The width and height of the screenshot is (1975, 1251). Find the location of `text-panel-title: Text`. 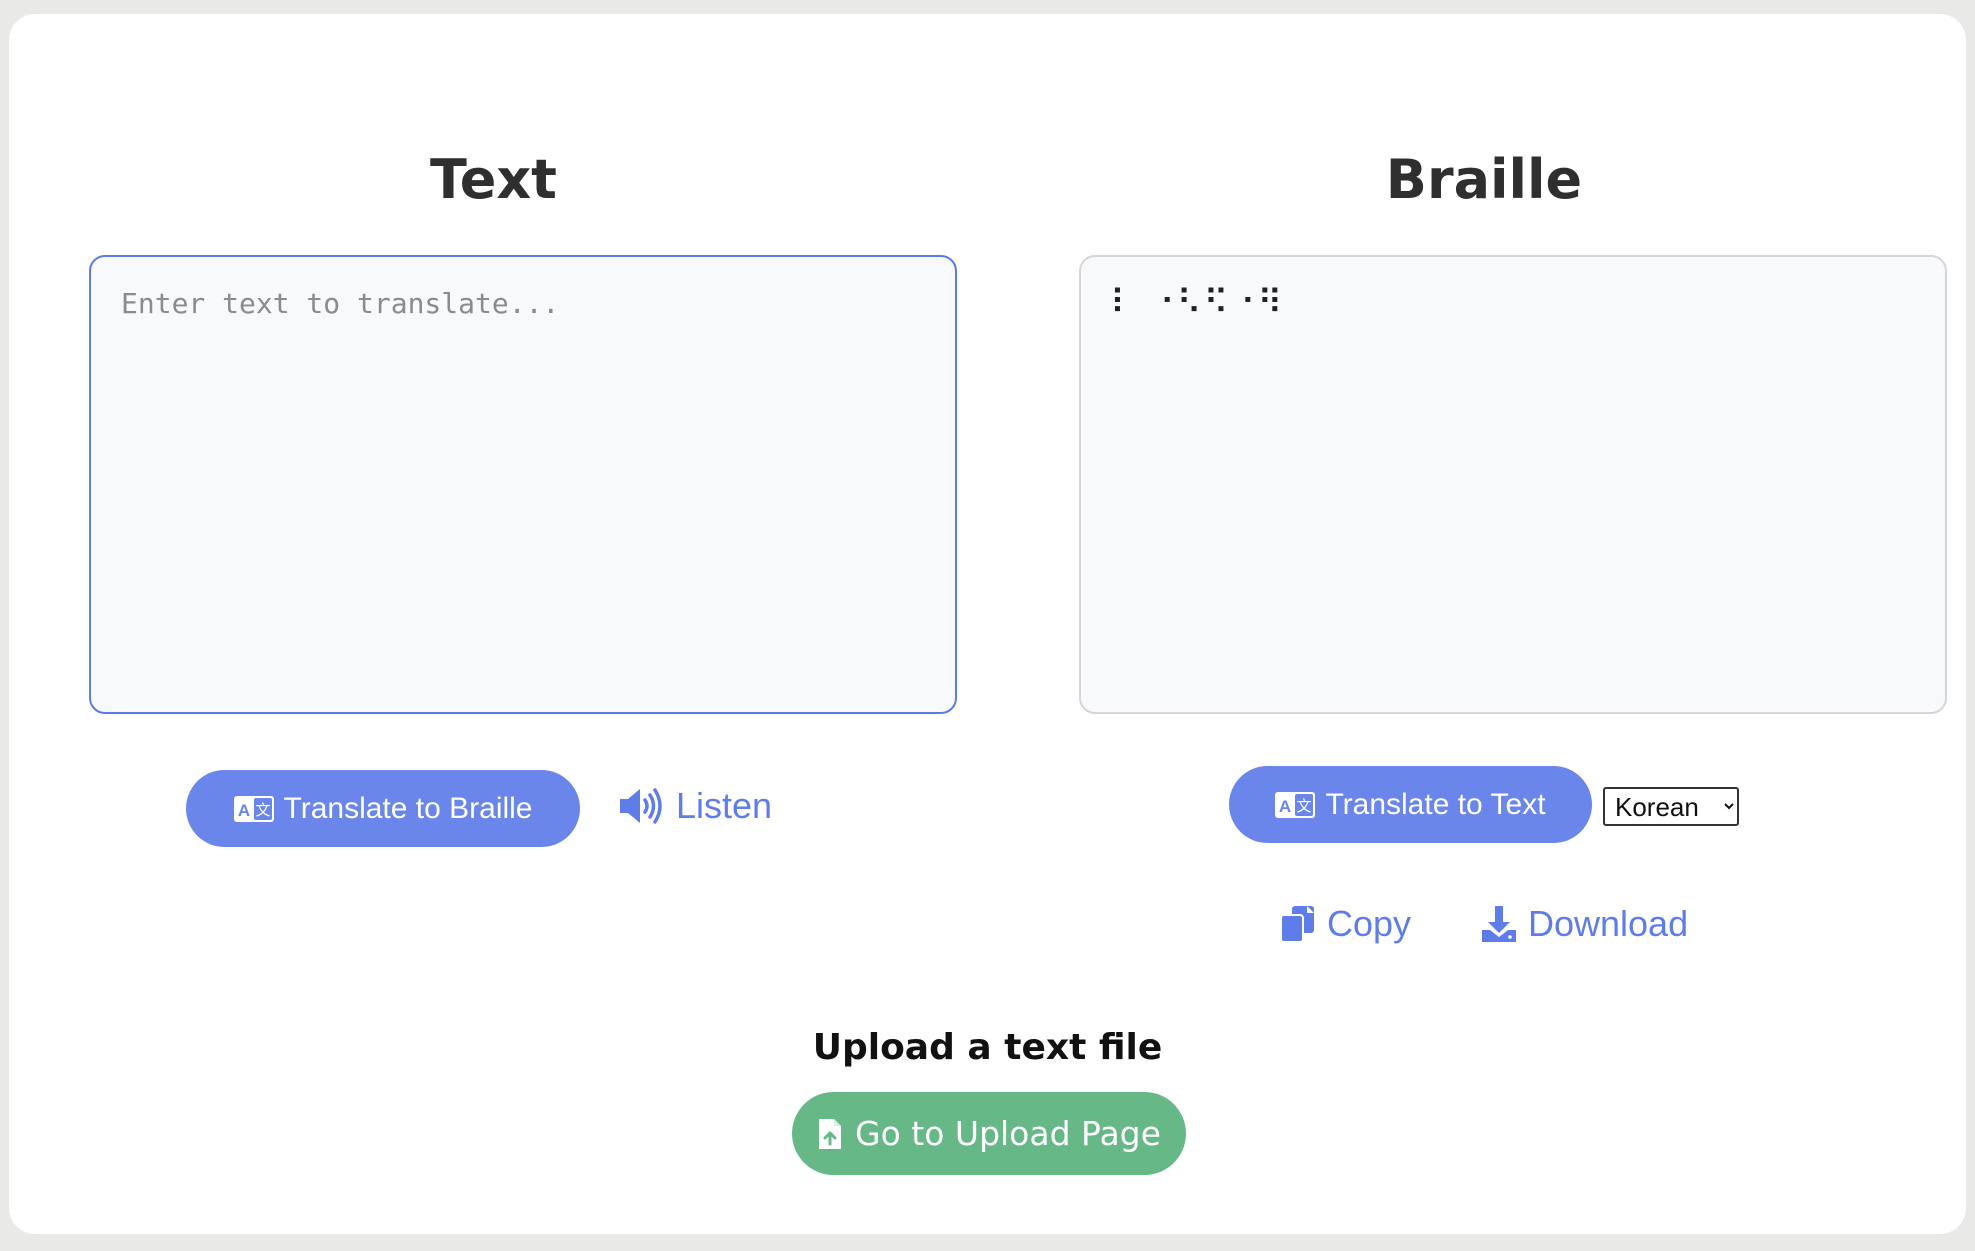

text-panel-title: Text is located at coordinates (493, 179).